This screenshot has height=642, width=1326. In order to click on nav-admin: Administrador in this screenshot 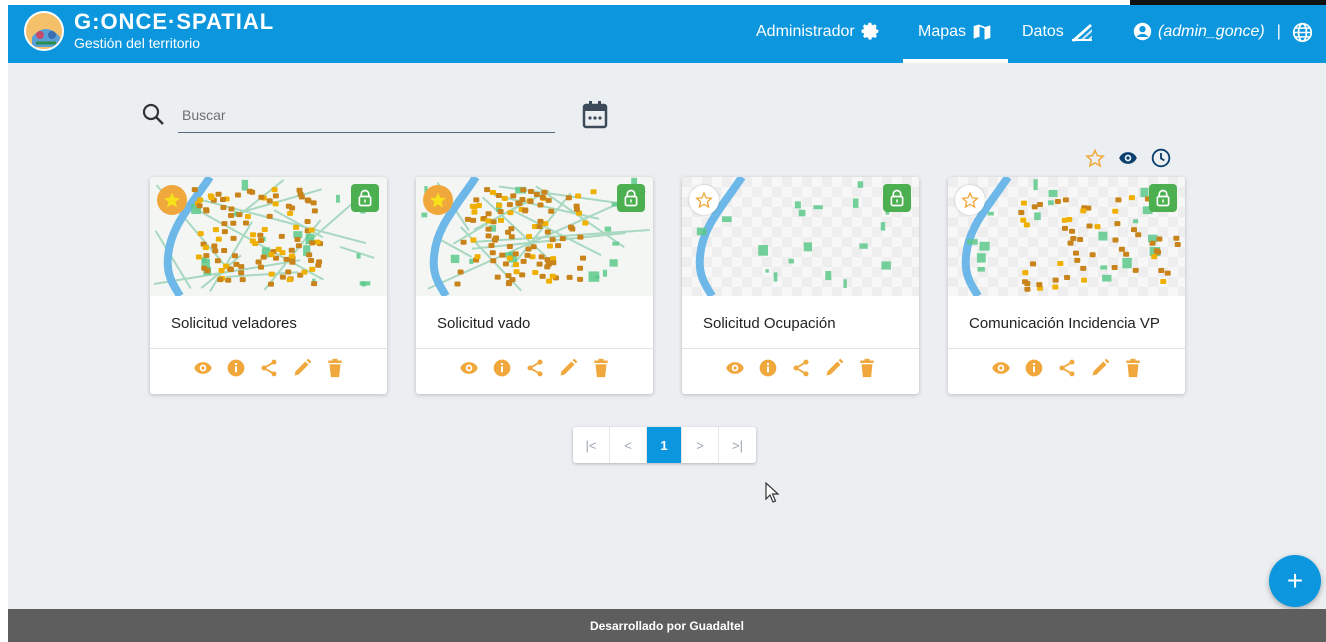, I will do `click(818, 32)`.